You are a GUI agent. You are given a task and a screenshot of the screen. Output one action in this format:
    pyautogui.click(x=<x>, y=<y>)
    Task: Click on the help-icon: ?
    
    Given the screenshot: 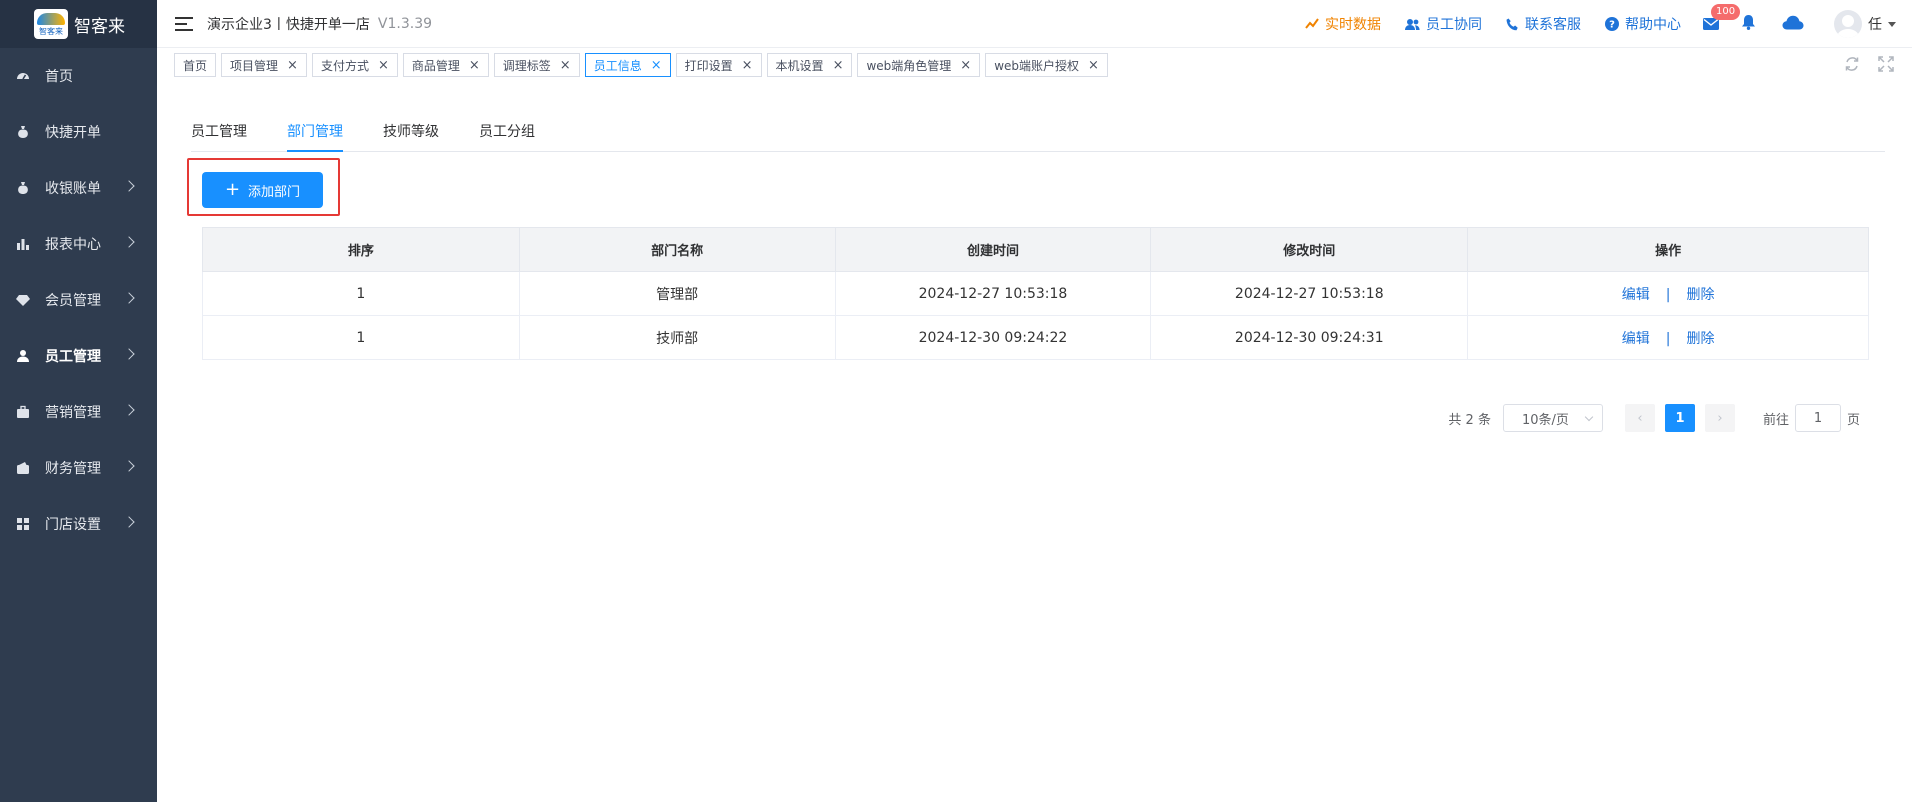 What is the action you would take?
    pyautogui.click(x=1612, y=24)
    